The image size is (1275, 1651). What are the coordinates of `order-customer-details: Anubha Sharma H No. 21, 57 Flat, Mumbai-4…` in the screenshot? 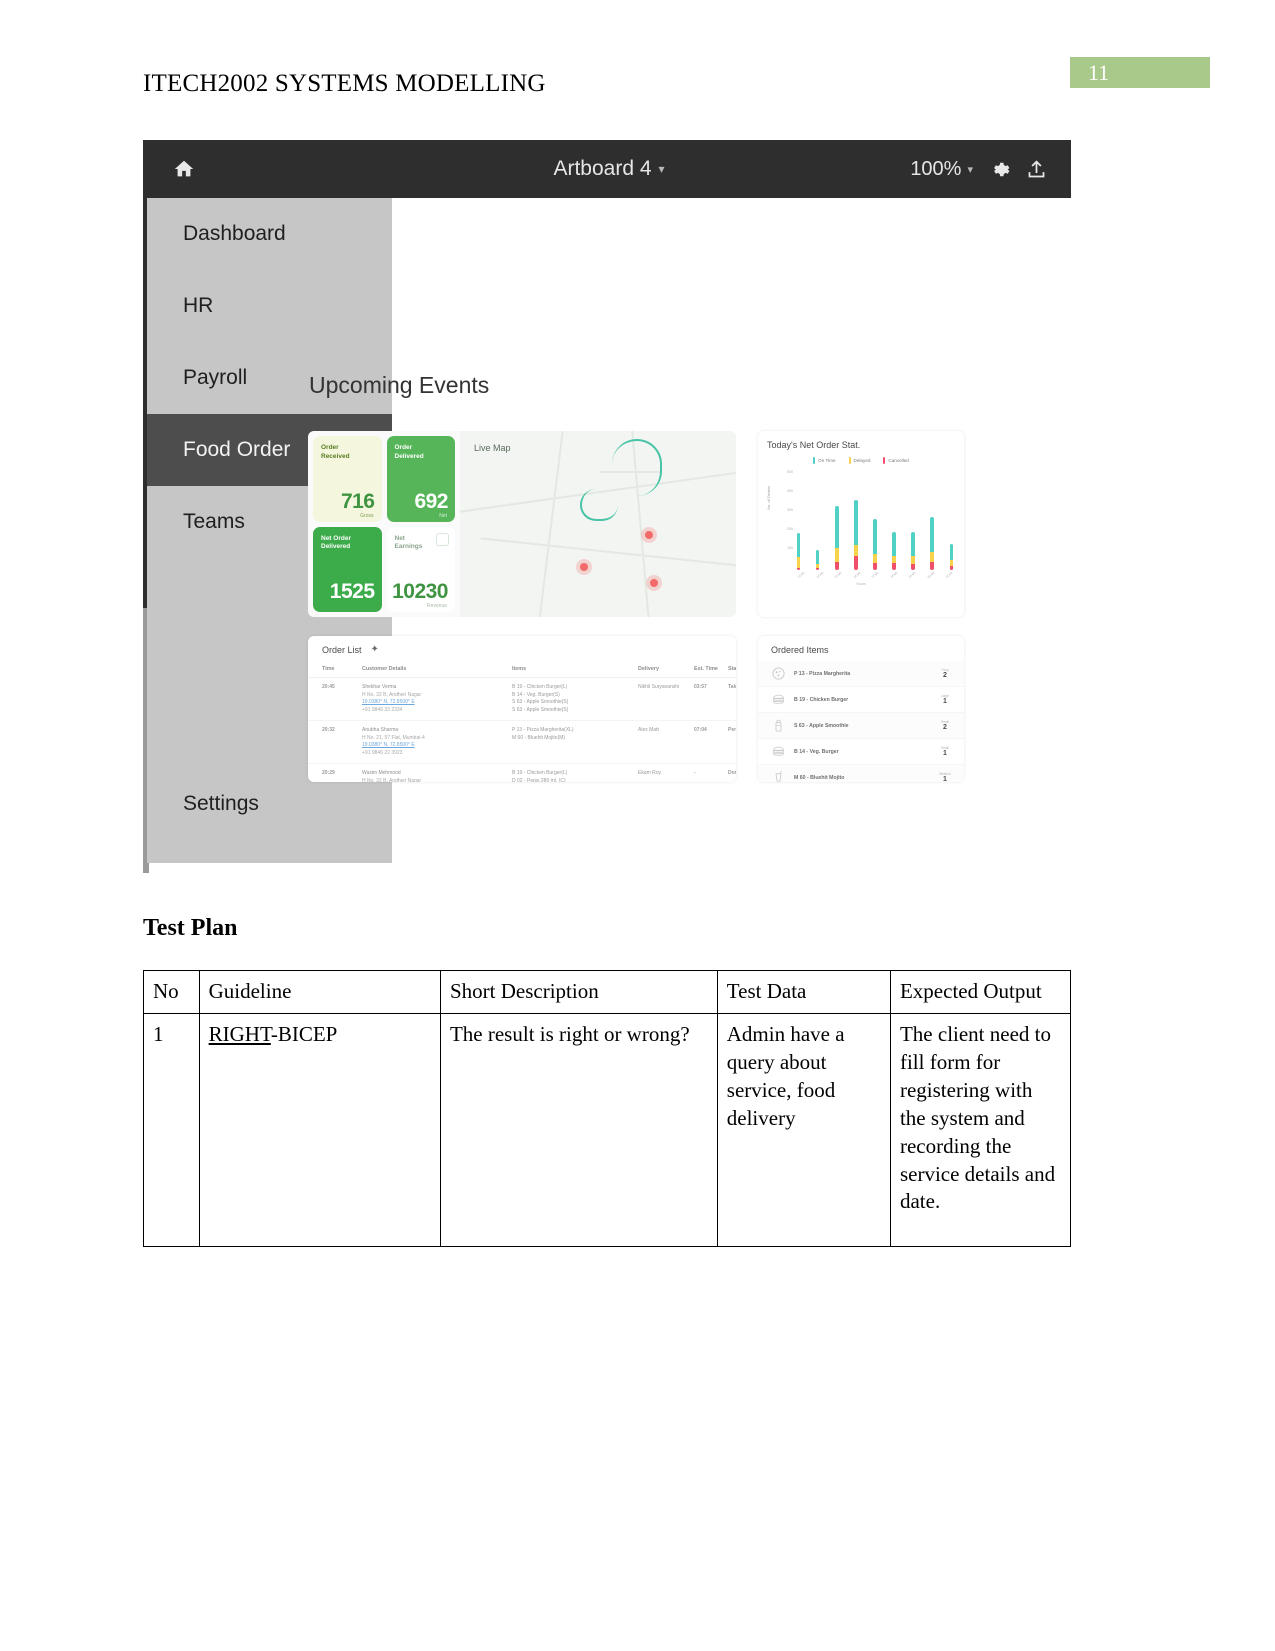 It's located at (437, 742).